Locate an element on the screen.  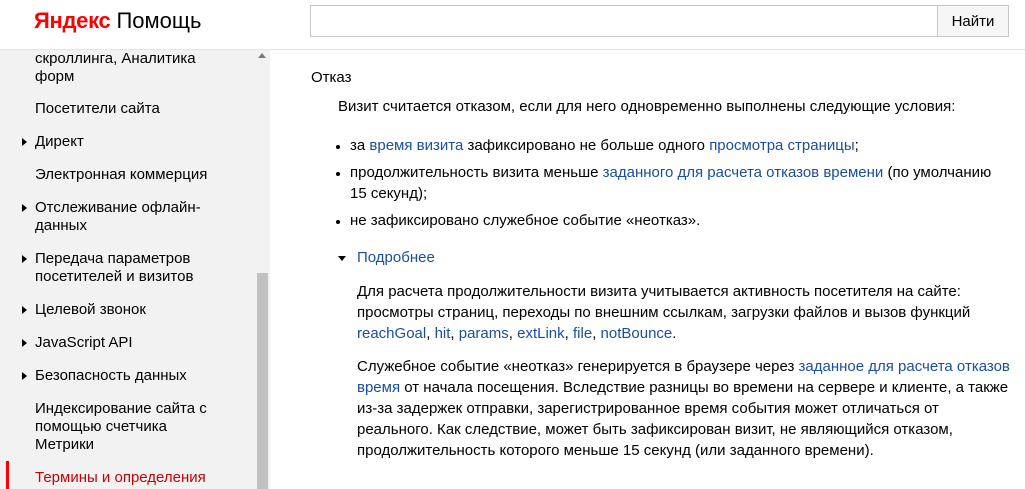
logo-brand: Яндекс is located at coordinates (72, 20).